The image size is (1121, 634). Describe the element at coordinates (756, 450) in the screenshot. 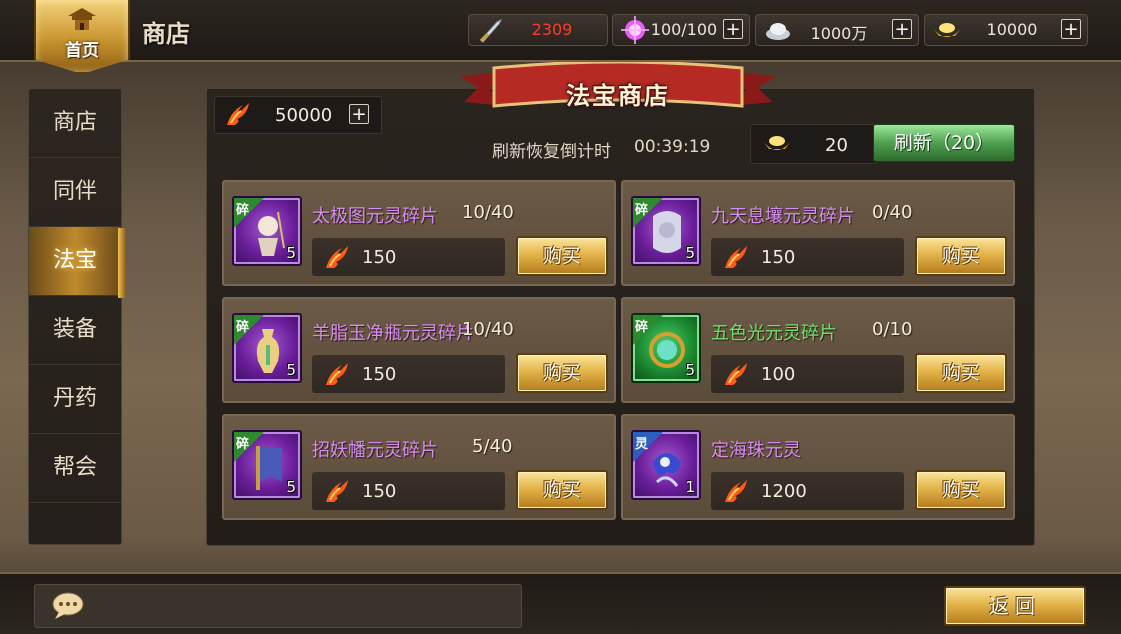

I see `item-name: 定海珠元灵` at that location.